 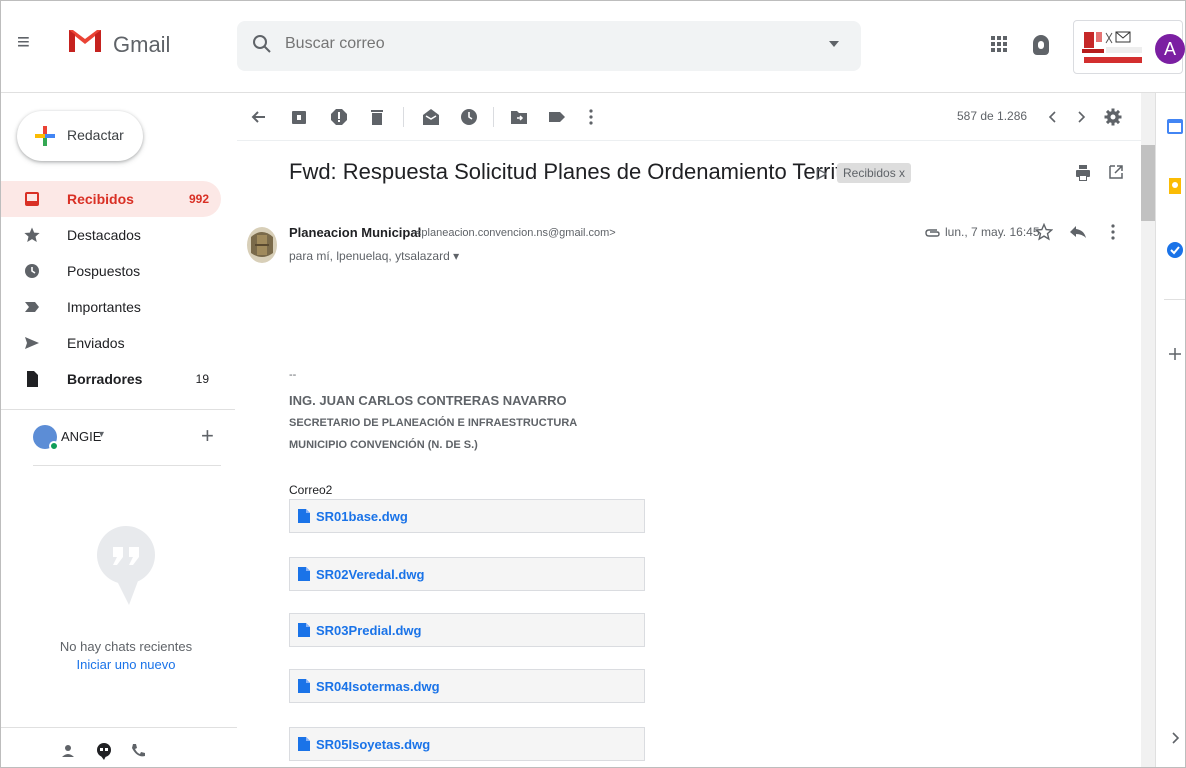 I want to click on message-toolbar: 587 de 1.286, so click(x=689, y=117).